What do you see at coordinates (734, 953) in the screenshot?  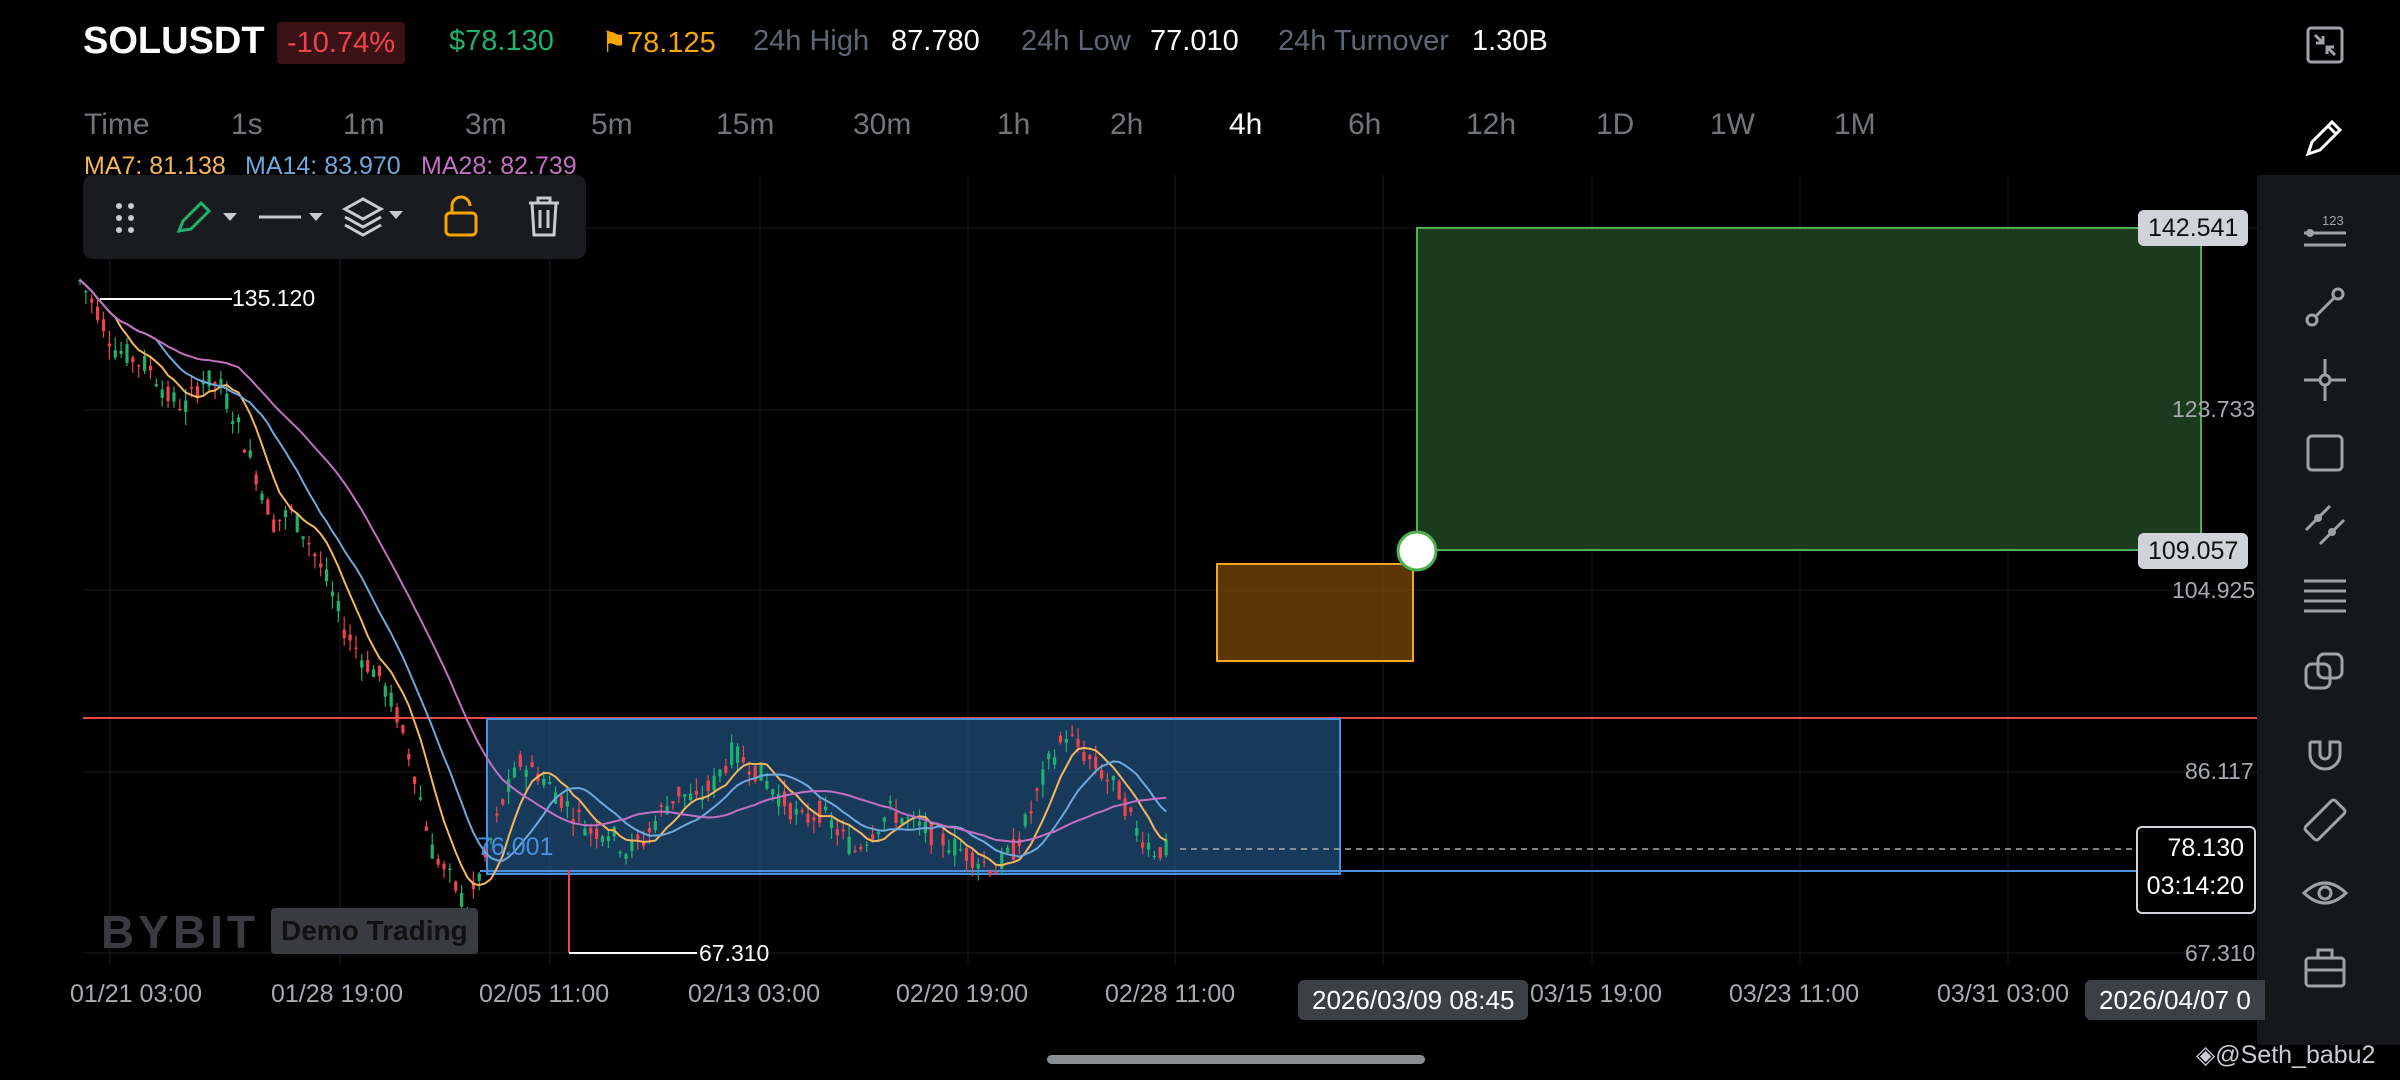 I see `low-marker-label: 67.310` at bounding box center [734, 953].